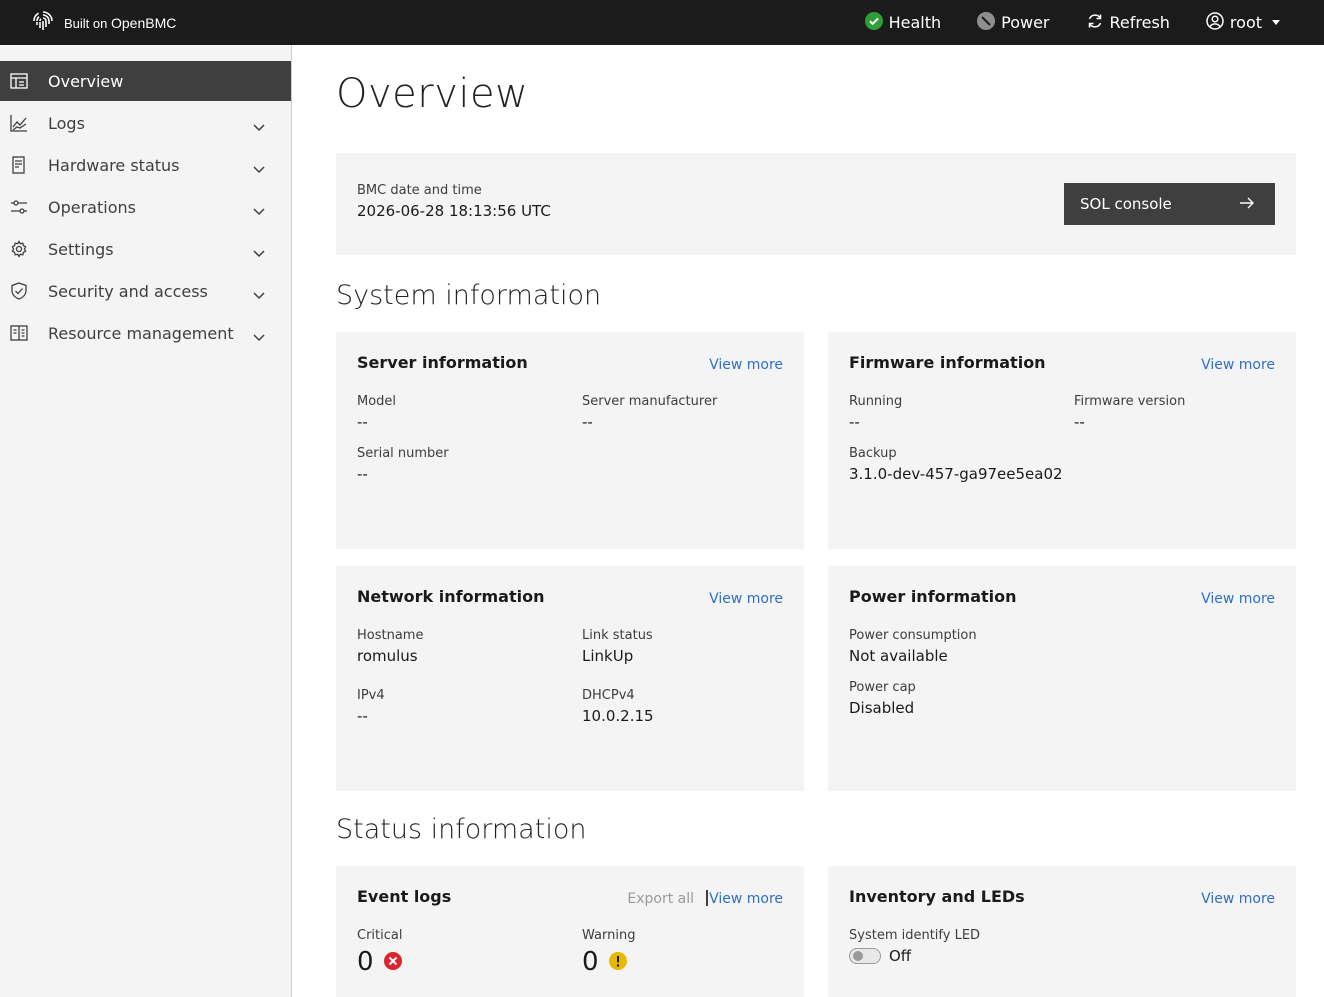 This screenshot has width=1324, height=997. Describe the element at coordinates (913, 635) in the screenshot. I see `power-consumption-label: Power consumption` at that location.